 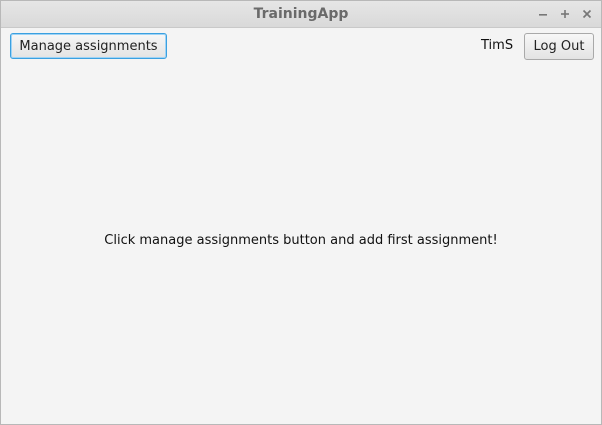 What do you see at coordinates (88, 46) in the screenshot?
I see `manage-assignments-button: Manage assignments` at bounding box center [88, 46].